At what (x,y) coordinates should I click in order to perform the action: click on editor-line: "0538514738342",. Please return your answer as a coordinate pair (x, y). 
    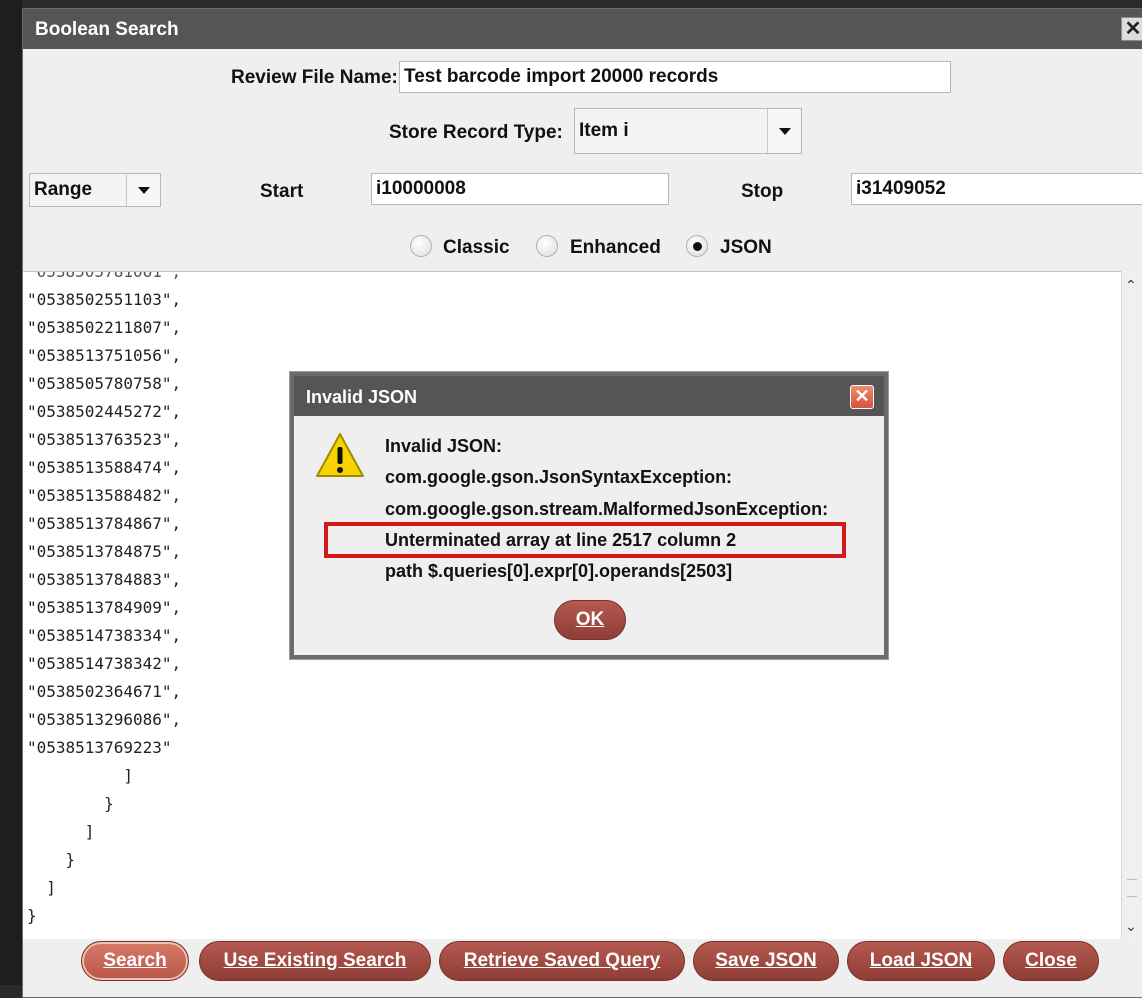
    Looking at the image, I should click on (104, 663).